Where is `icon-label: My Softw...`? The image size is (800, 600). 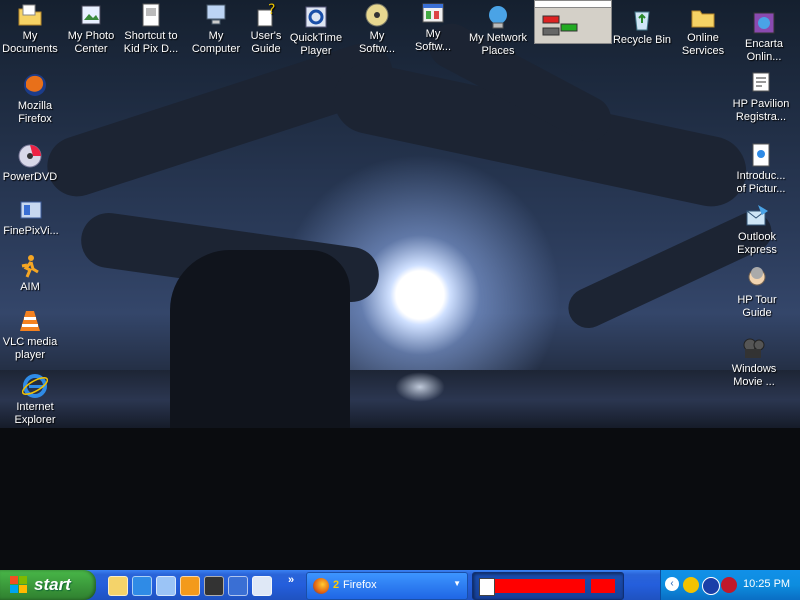
icon-label: My Softw... is located at coordinates (433, 40).